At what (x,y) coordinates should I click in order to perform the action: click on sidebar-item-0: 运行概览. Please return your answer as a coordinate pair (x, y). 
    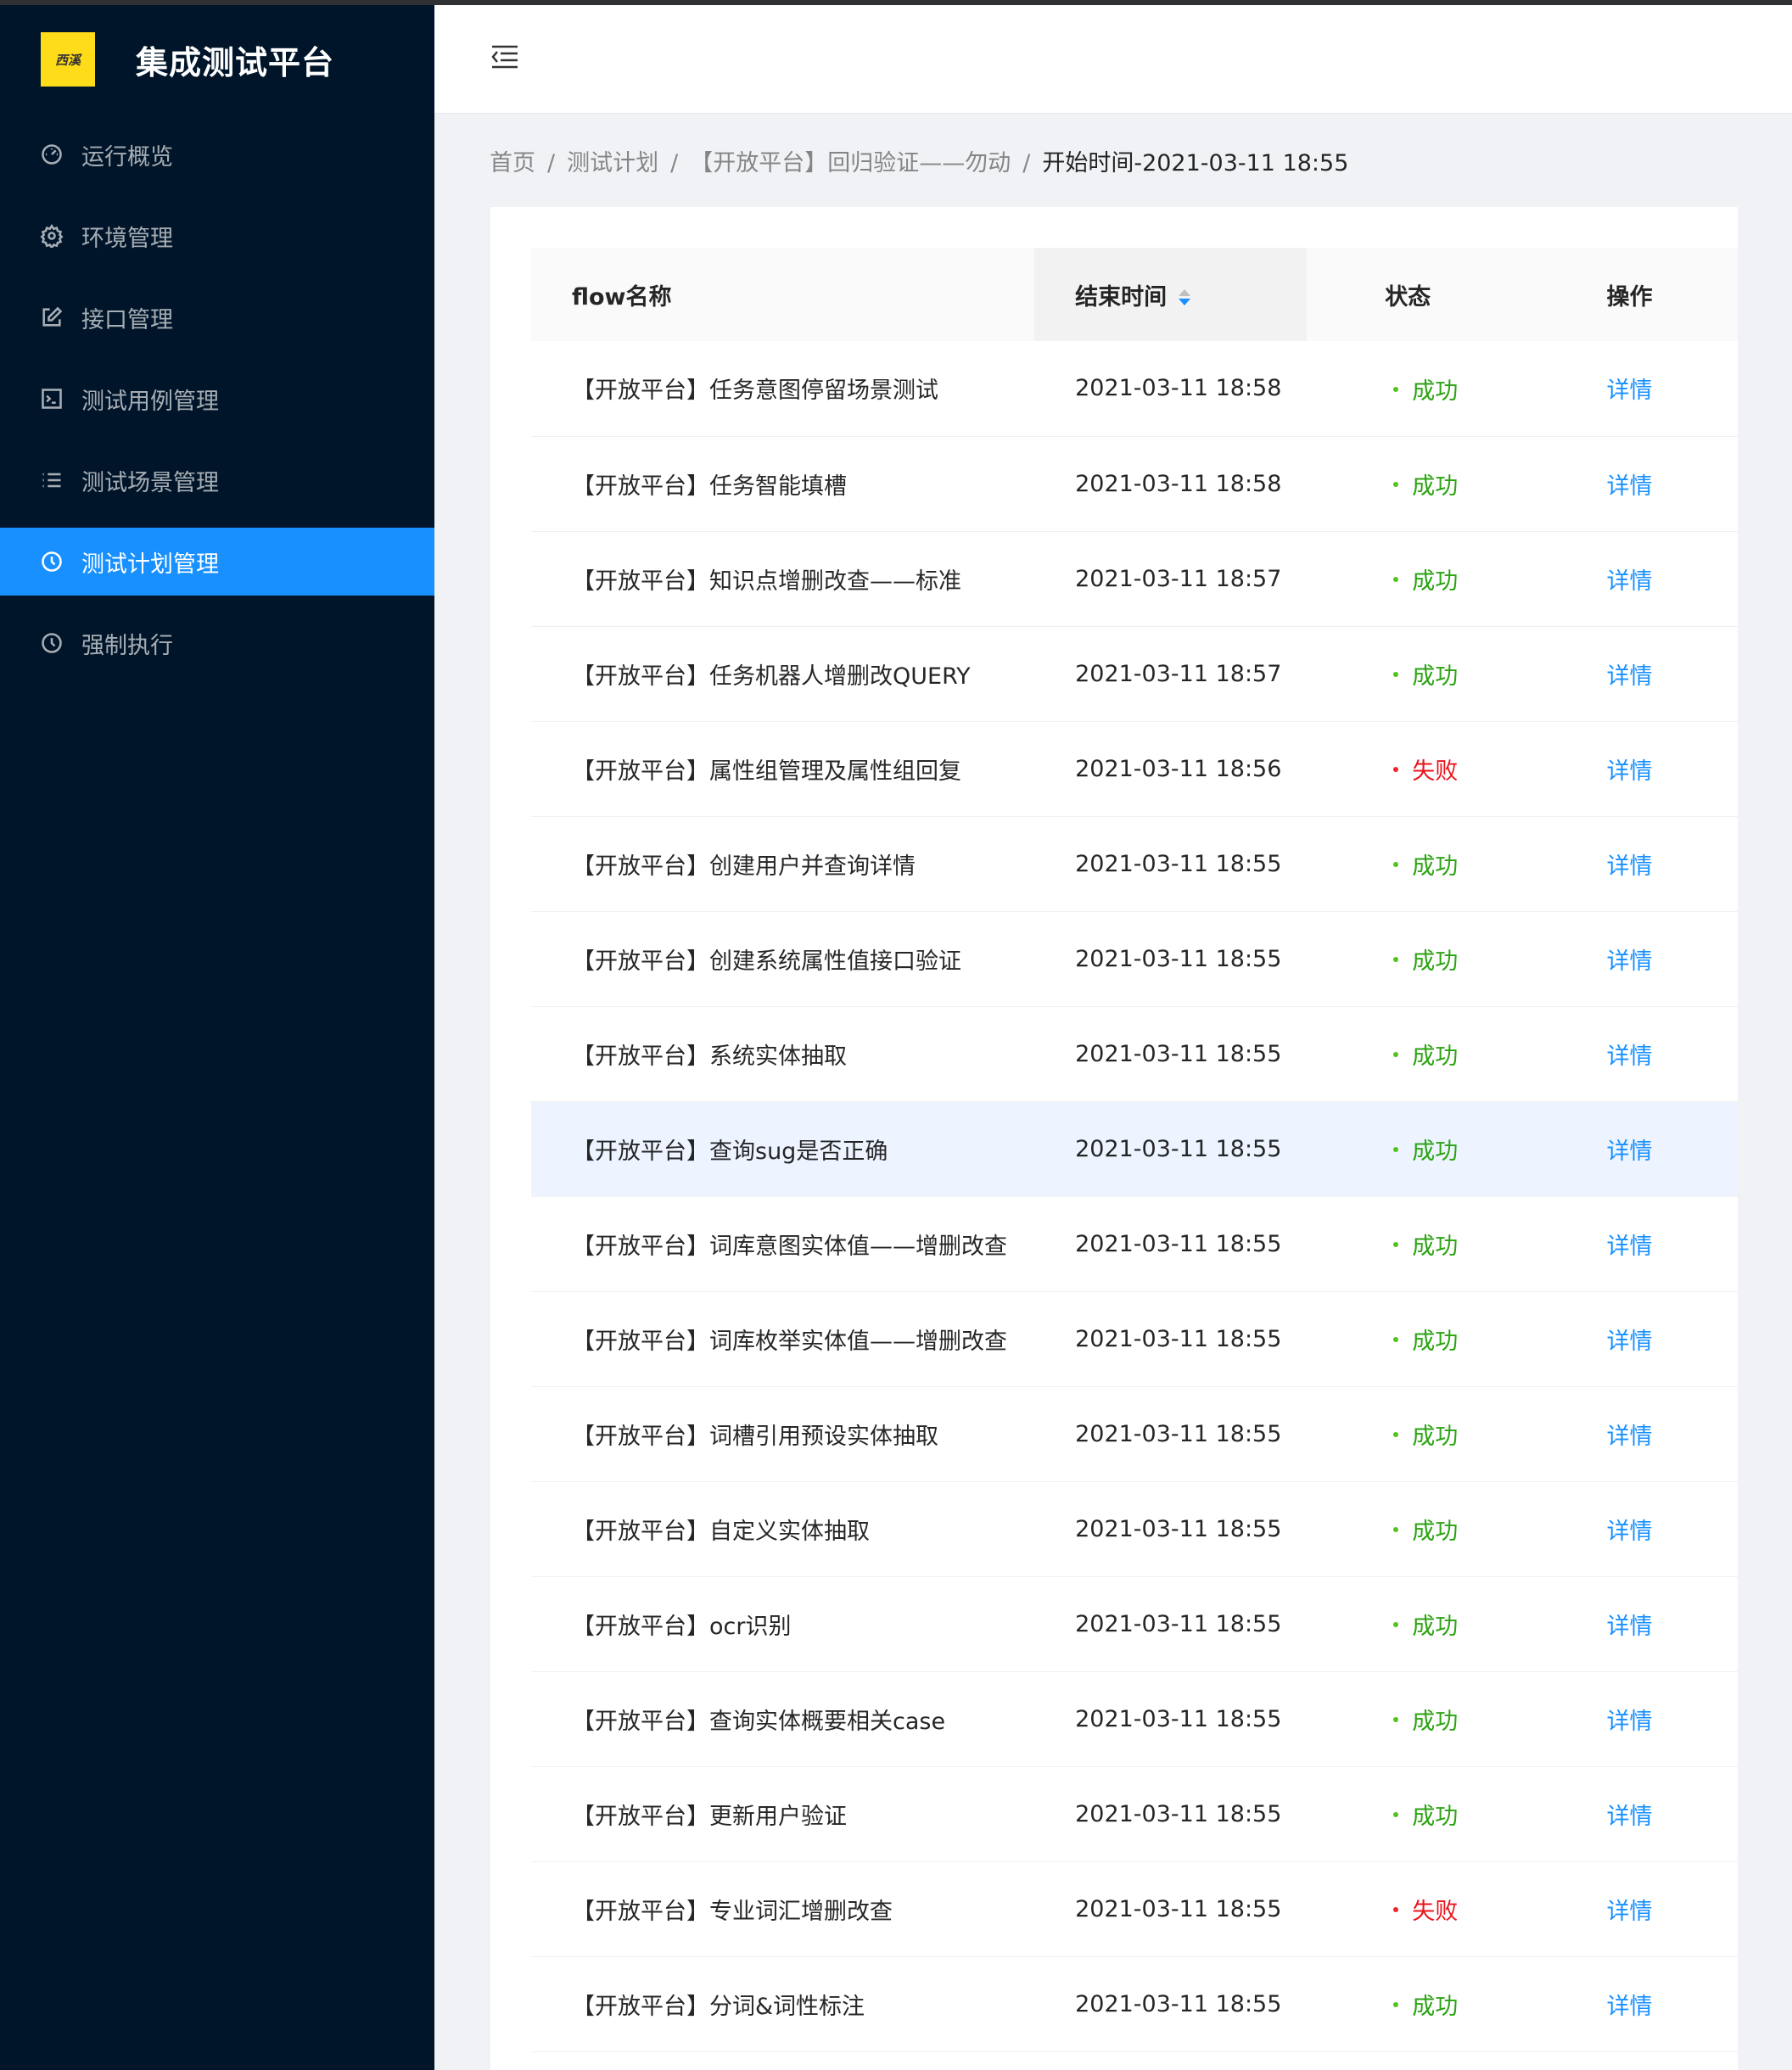
    Looking at the image, I should click on (217, 154).